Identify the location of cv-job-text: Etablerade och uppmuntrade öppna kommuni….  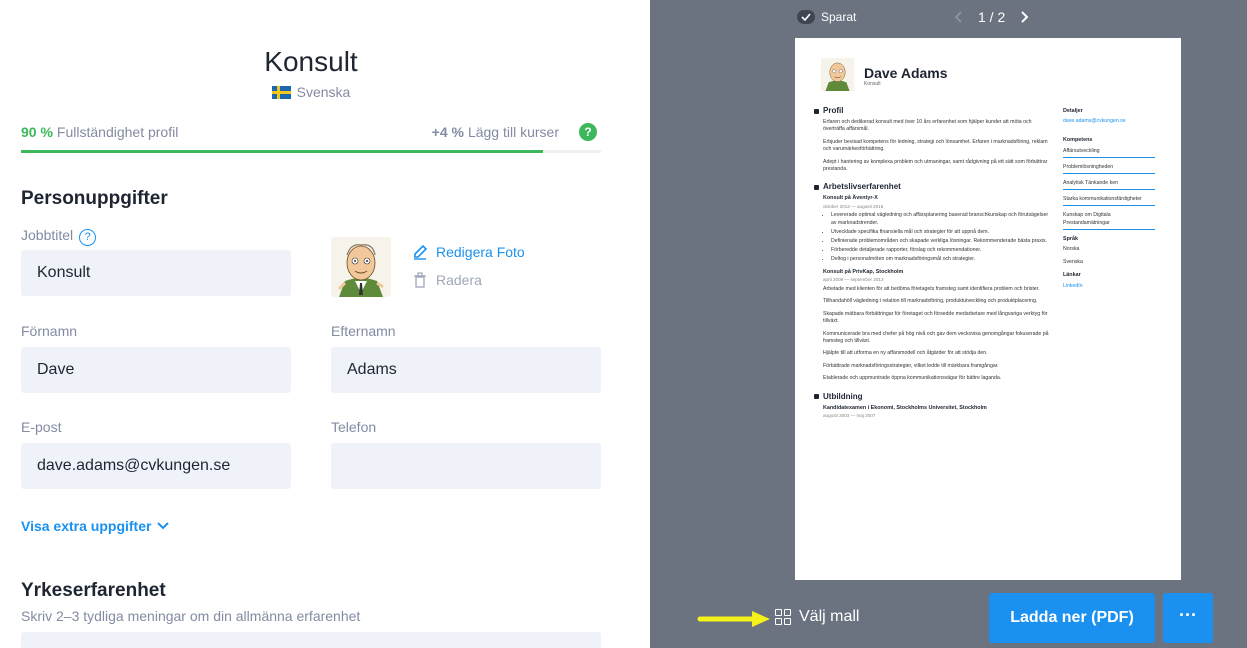
(912, 378).